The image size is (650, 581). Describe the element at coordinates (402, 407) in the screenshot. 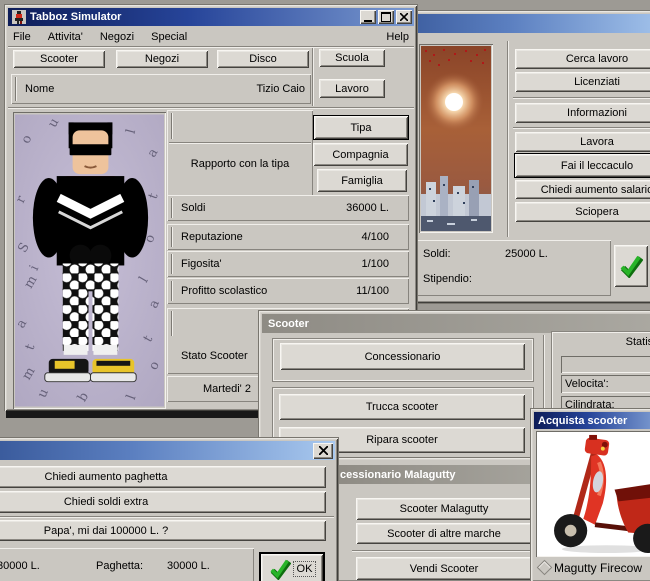

I see `trucca-scooter-button: Trucca scooter` at that location.